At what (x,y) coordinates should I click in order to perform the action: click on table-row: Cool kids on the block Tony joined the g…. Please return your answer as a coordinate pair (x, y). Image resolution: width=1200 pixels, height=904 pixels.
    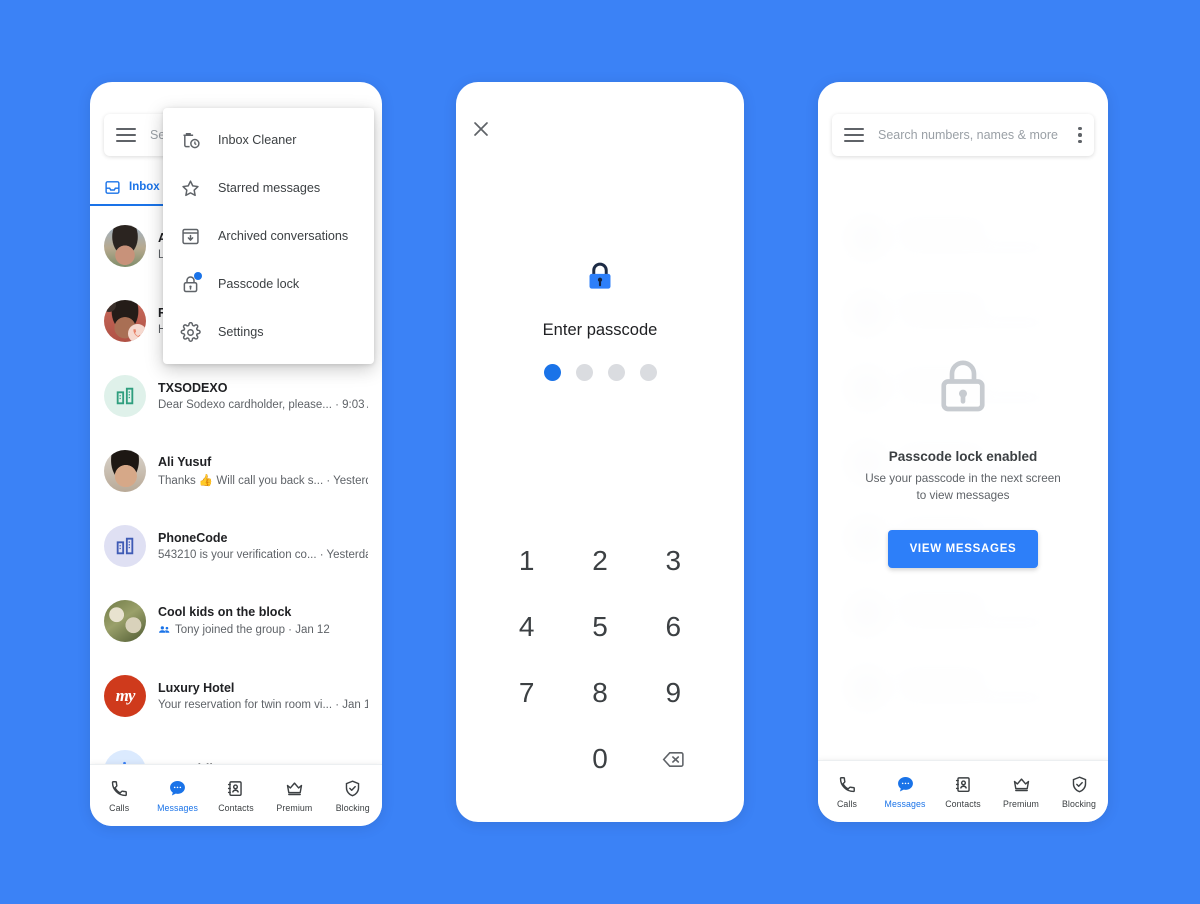
    Looking at the image, I should click on (236, 620).